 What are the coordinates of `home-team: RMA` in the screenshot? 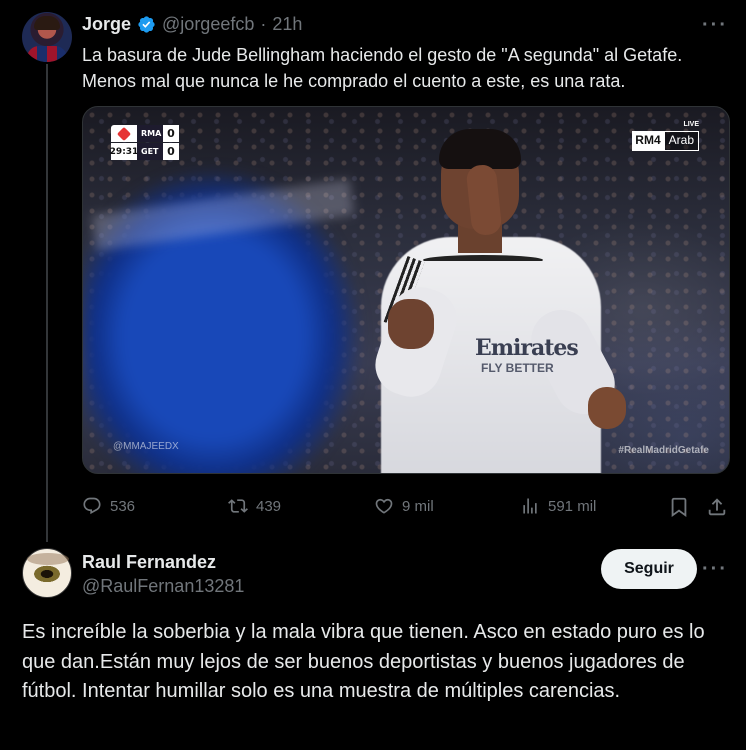 It's located at (150, 133).